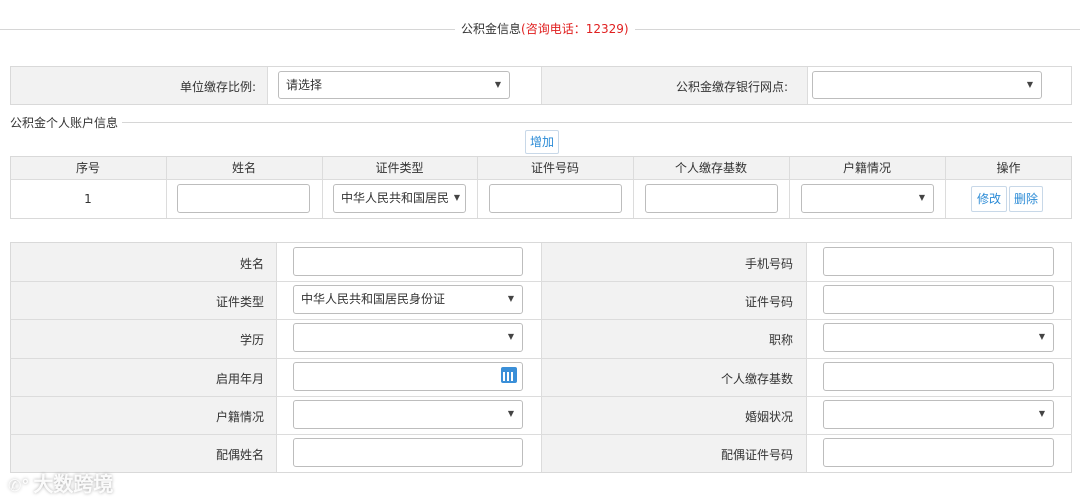 The width and height of the screenshot is (1080, 501). What do you see at coordinates (408, 376) in the screenshot?
I see `start-date-input` at bounding box center [408, 376].